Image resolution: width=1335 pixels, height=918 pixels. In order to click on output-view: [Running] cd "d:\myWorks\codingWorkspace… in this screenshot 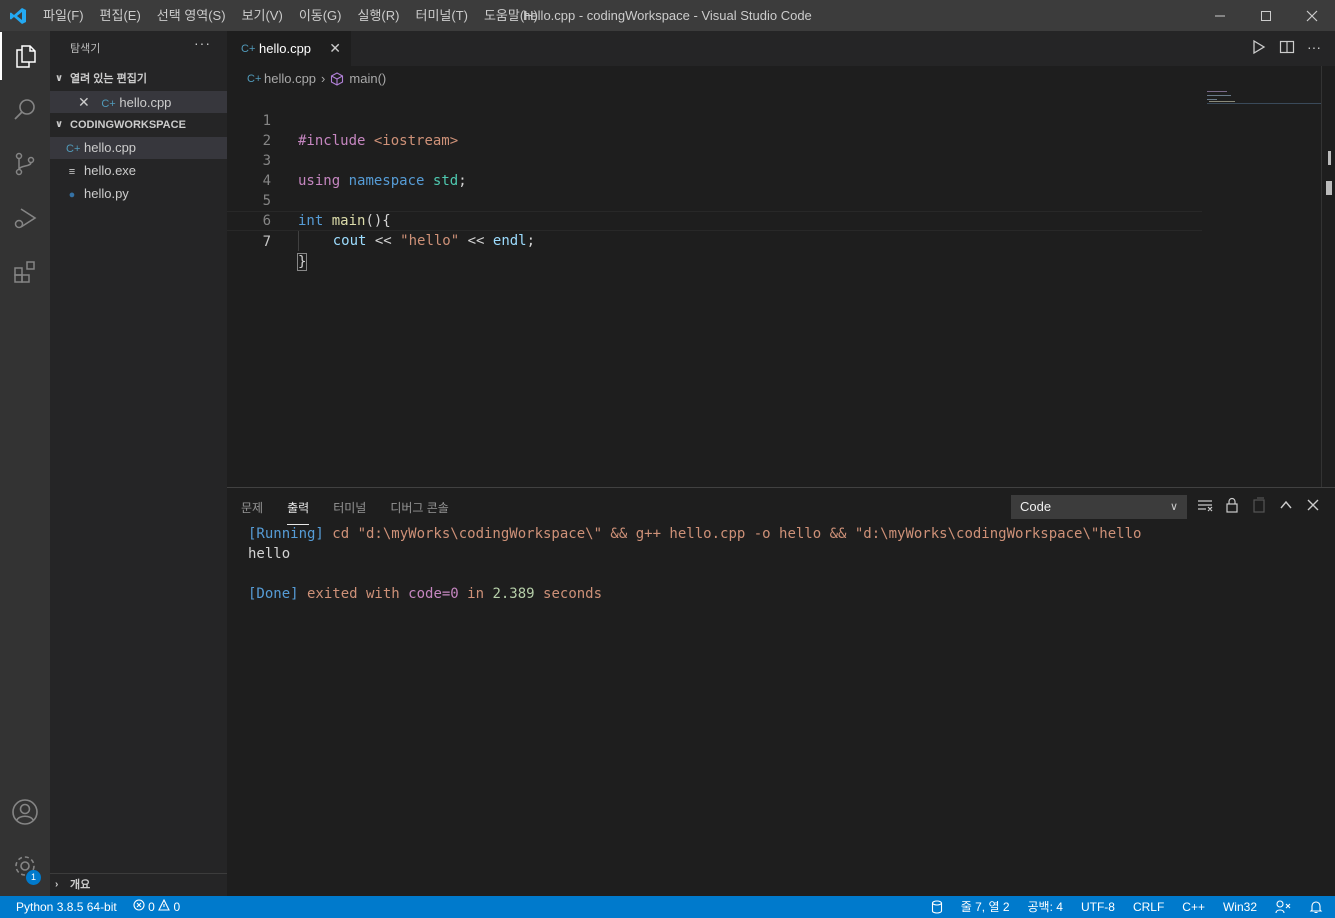, I will do `click(694, 564)`.